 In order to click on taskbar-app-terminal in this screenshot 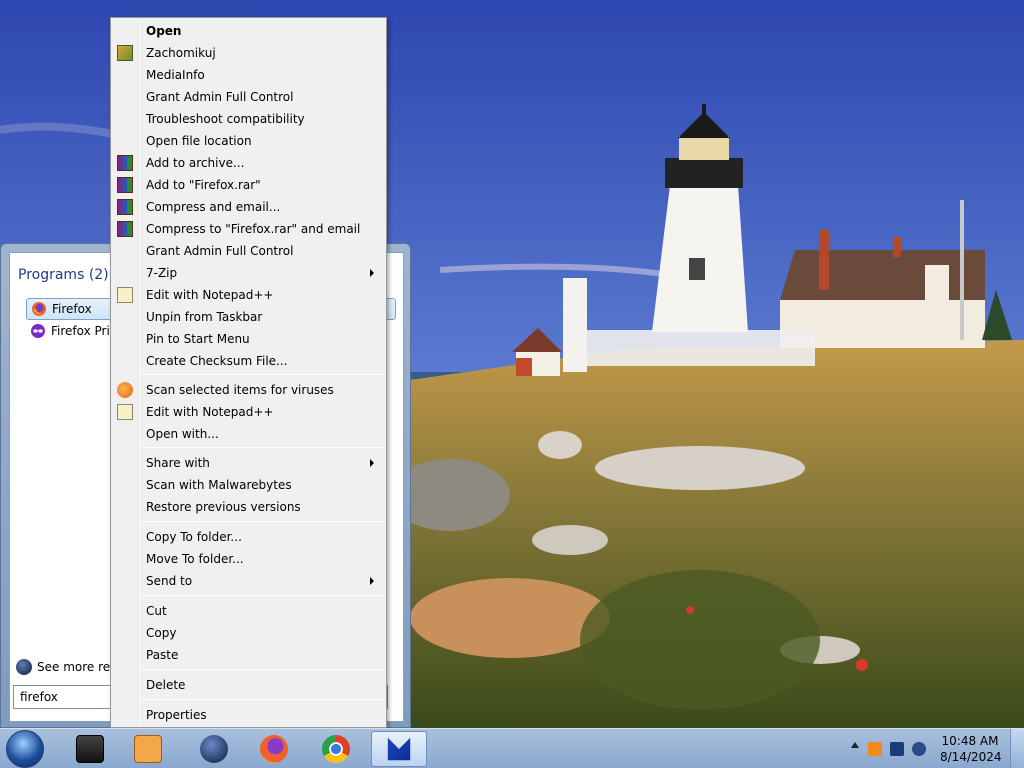, I will do `click(90, 749)`.